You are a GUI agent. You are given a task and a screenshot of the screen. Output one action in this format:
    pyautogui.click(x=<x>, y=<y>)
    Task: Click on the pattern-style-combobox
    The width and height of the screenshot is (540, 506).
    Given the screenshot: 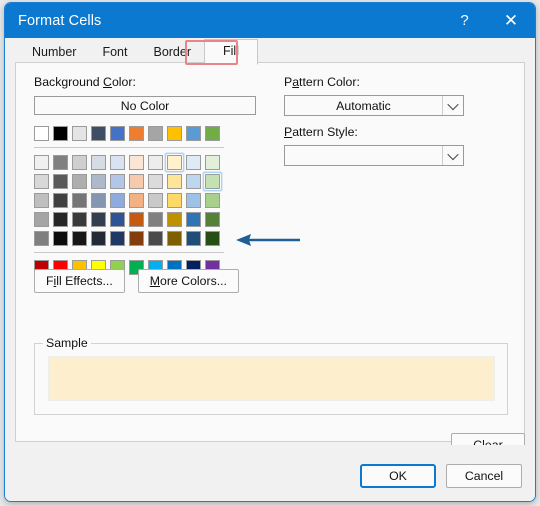 What is the action you would take?
    pyautogui.click(x=374, y=155)
    